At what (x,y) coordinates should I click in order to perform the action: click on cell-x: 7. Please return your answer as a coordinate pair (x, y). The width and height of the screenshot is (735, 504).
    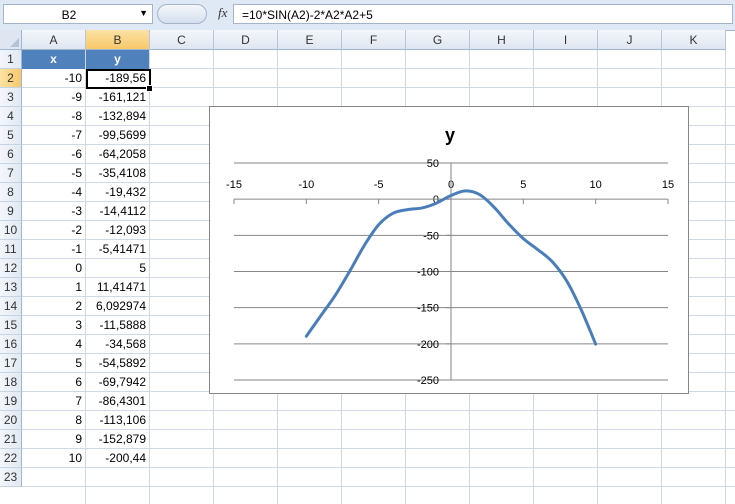
    Looking at the image, I should click on (54, 401).